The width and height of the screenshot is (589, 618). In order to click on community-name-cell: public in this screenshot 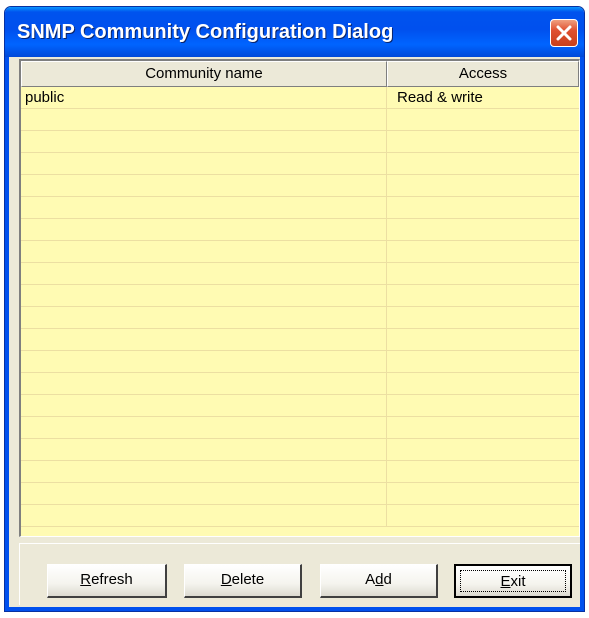, I will do `click(204, 97)`.